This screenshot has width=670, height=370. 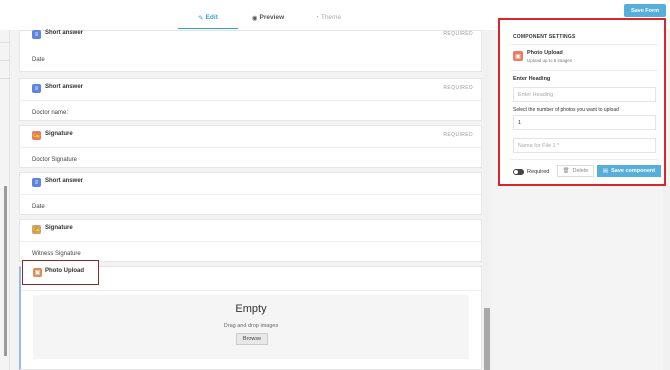 What do you see at coordinates (645, 10) in the screenshot?
I see `save-form-button: Save Form` at bounding box center [645, 10].